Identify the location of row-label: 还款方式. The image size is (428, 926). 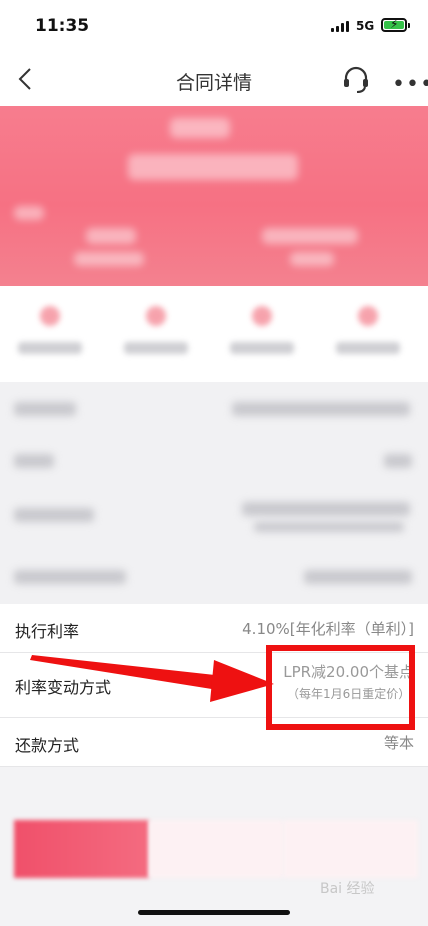
(47, 745).